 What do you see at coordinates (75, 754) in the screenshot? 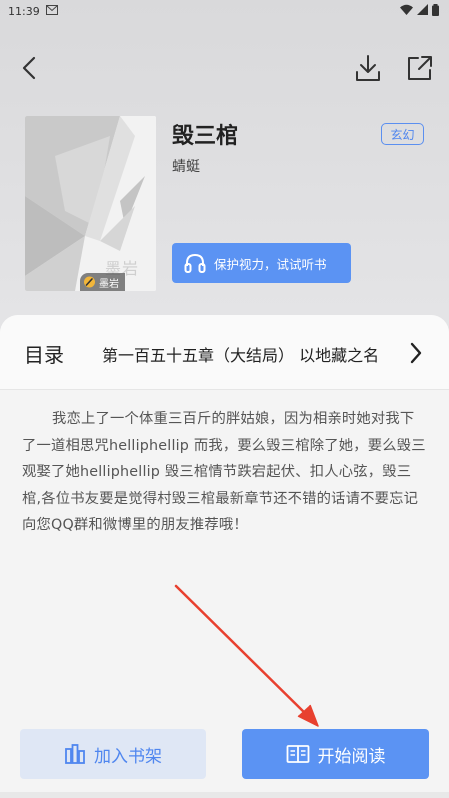
I see `bookshelf-icon` at bounding box center [75, 754].